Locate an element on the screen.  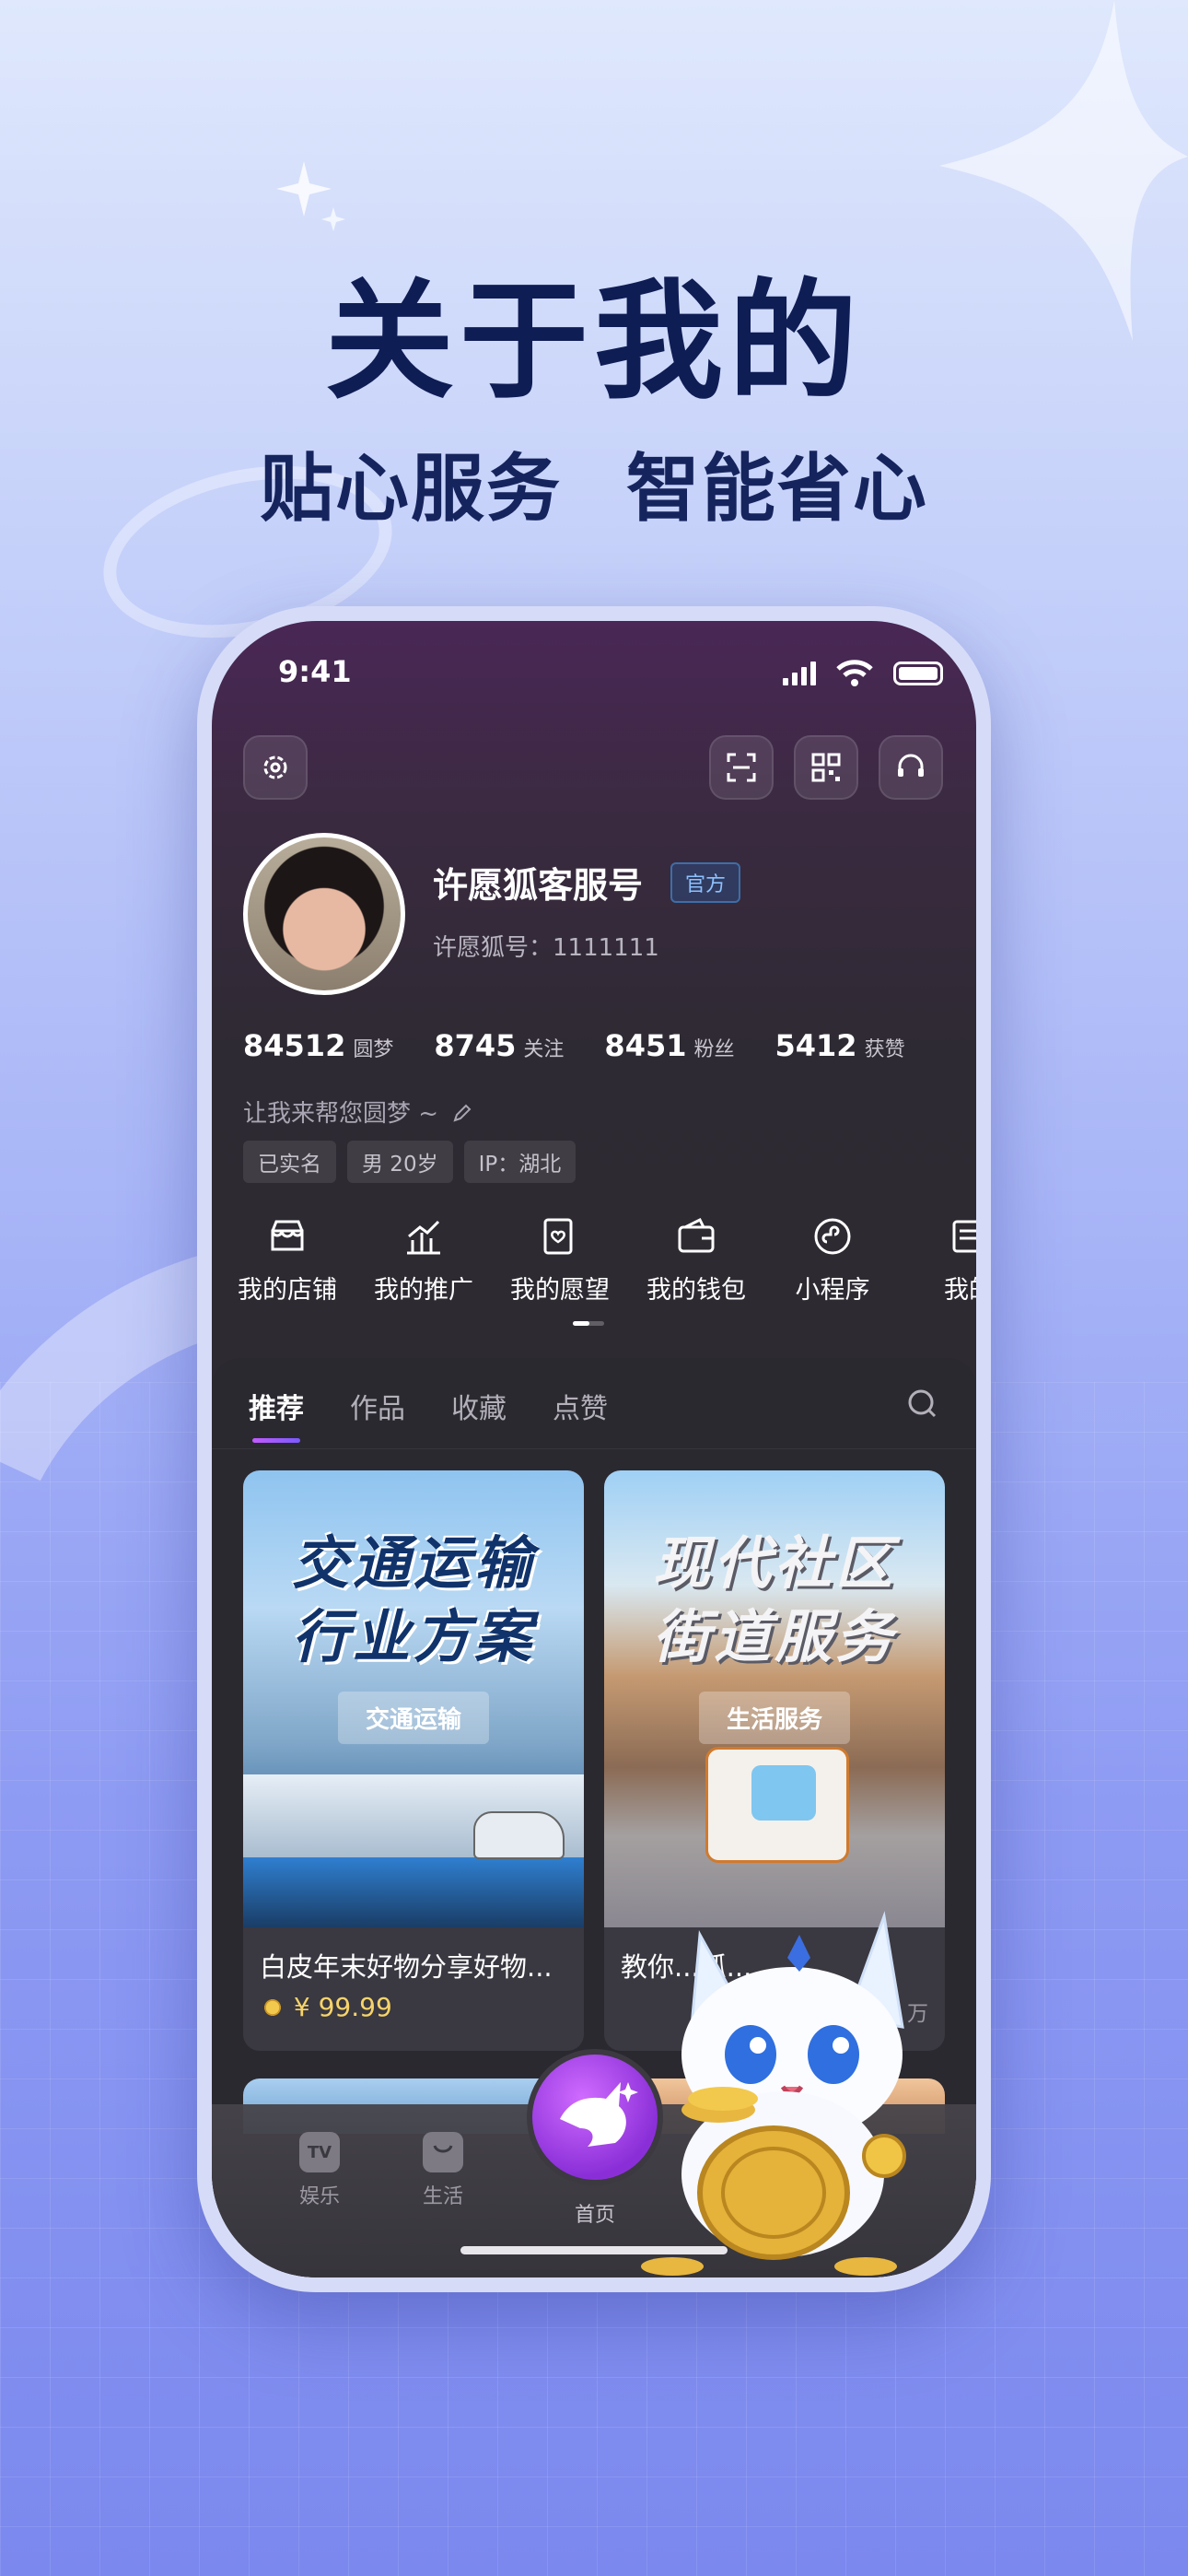
card-image-badge: 交通运输 is located at coordinates (413, 1718).